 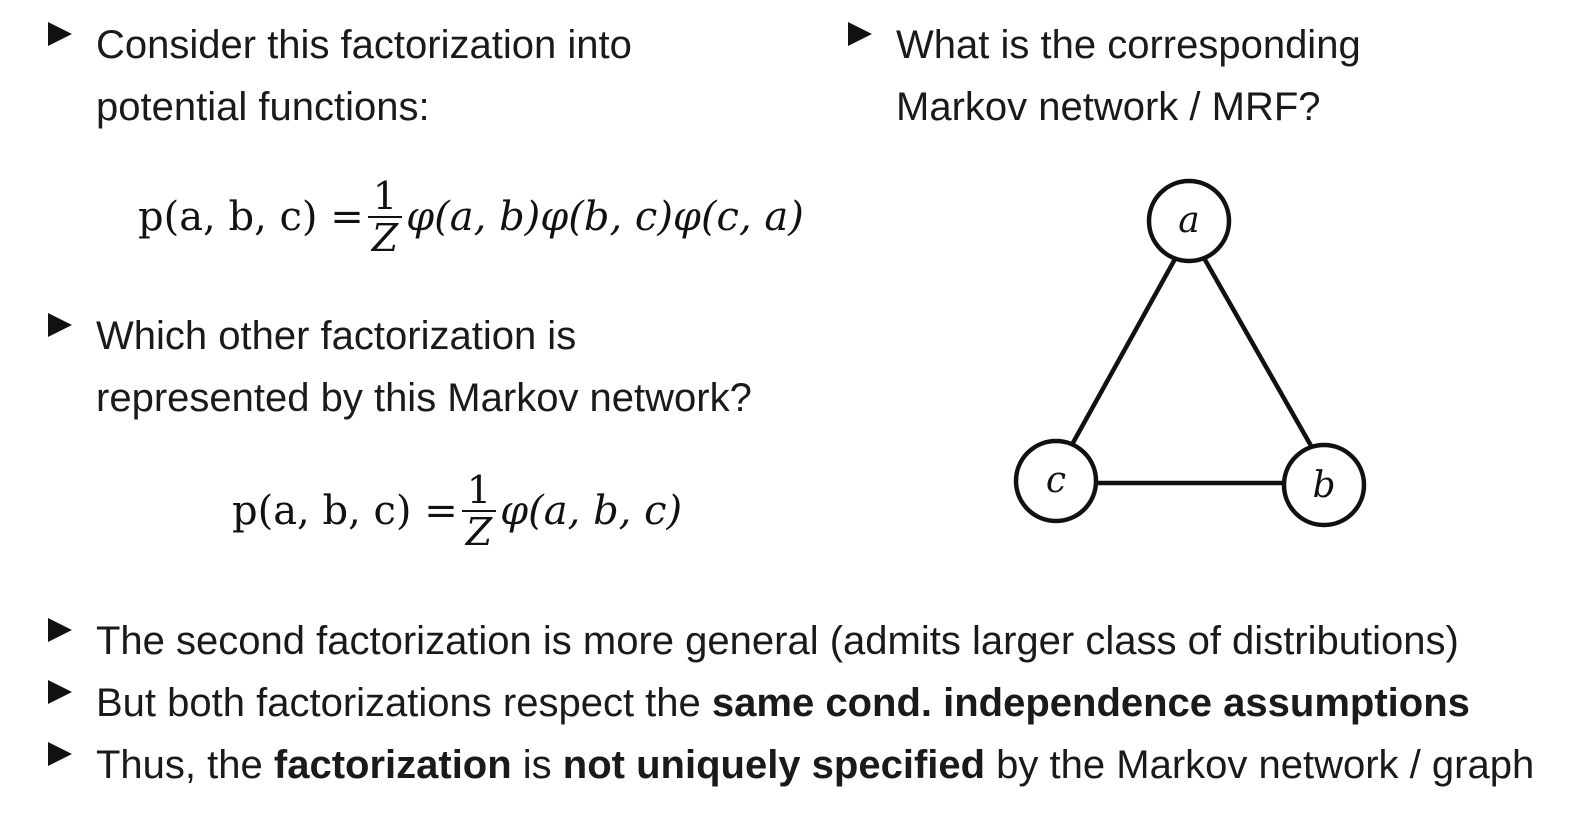 I want to click on text-segment: is, so click(x=537, y=765).